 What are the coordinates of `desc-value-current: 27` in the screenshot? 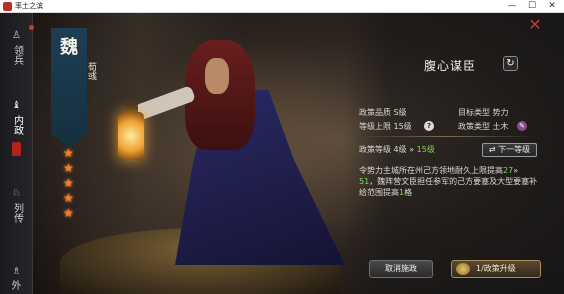 It's located at (508, 170).